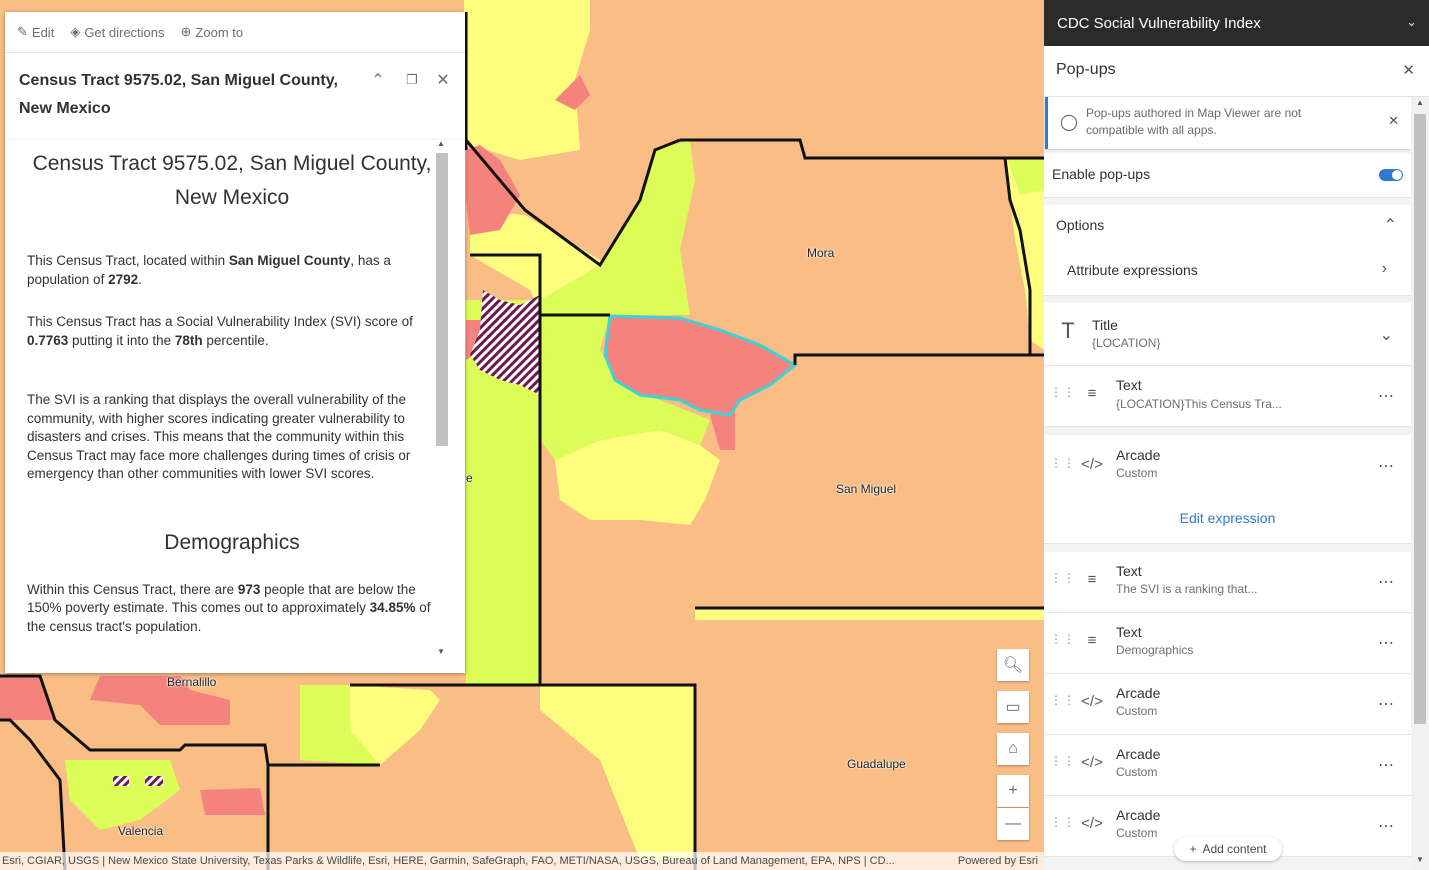 The image size is (1429, 870). Describe the element at coordinates (1227, 582) in the screenshot. I see `content-element-text: ⋮⋮ ≡ Text The SVI is a ranking that... ⋯` at that location.